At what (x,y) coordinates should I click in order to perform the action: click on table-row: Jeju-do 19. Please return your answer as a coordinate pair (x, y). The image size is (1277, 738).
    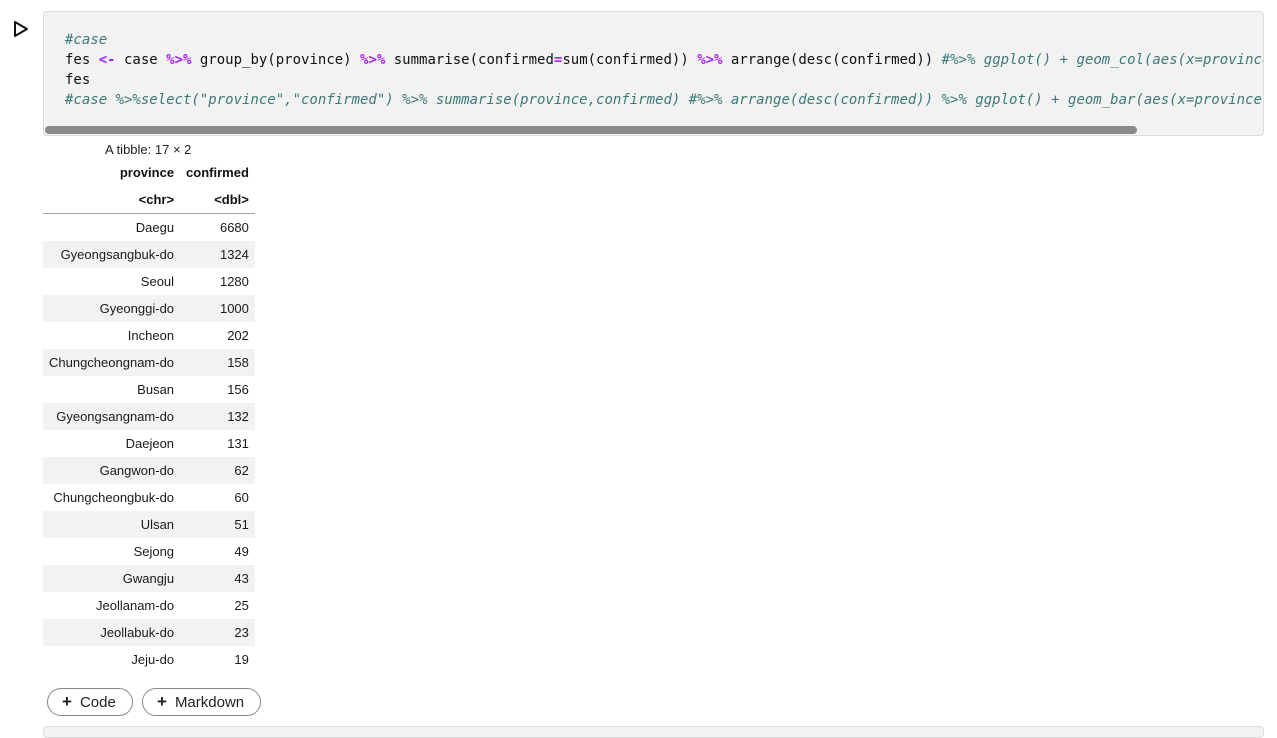
    Looking at the image, I should click on (149, 659).